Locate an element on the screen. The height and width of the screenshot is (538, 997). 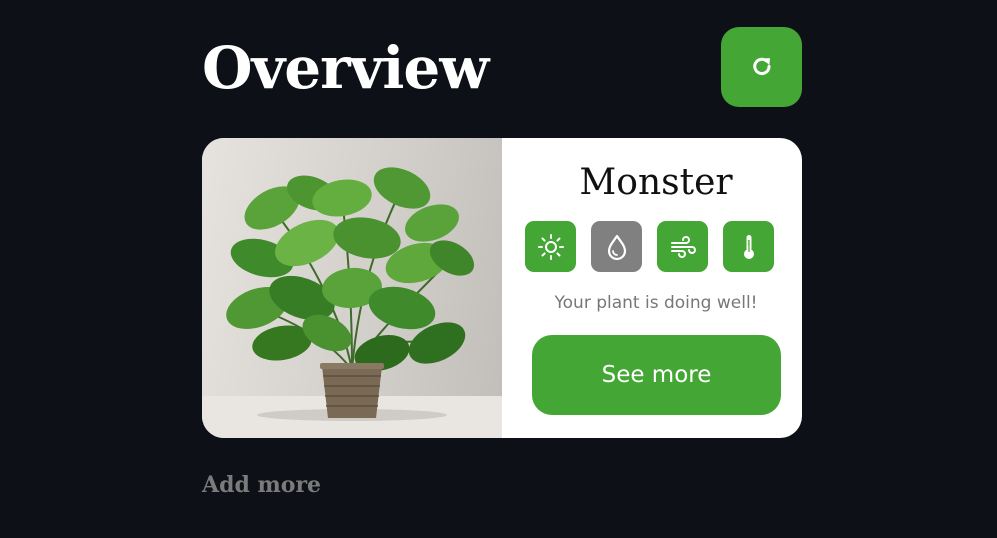
water-status is located at coordinates (616, 246).